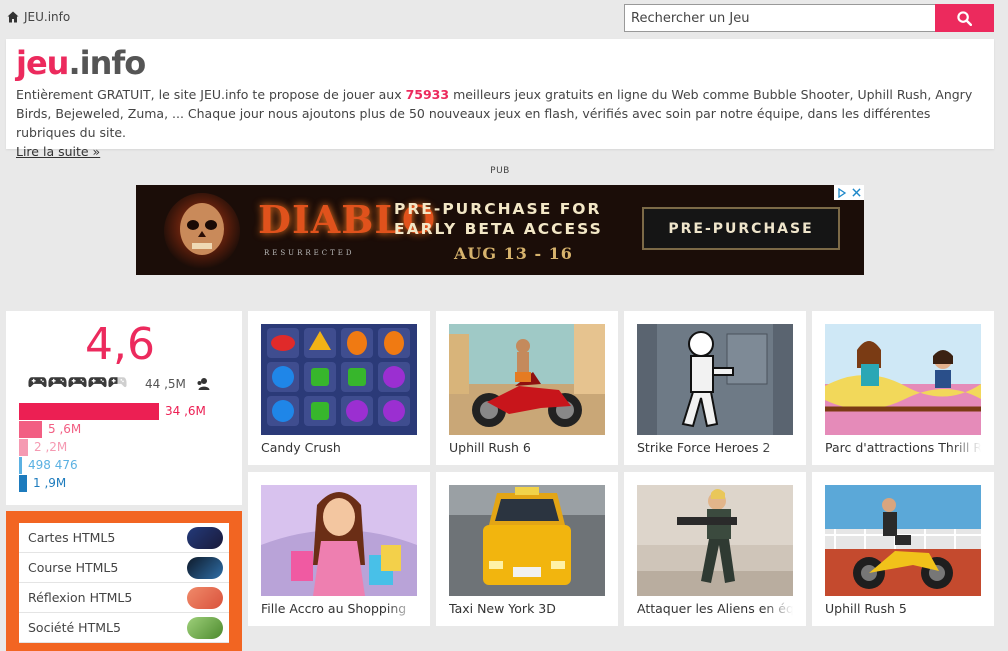 The height and width of the screenshot is (651, 1008). I want to click on top-bar: JEU.info, so click(504, 18).